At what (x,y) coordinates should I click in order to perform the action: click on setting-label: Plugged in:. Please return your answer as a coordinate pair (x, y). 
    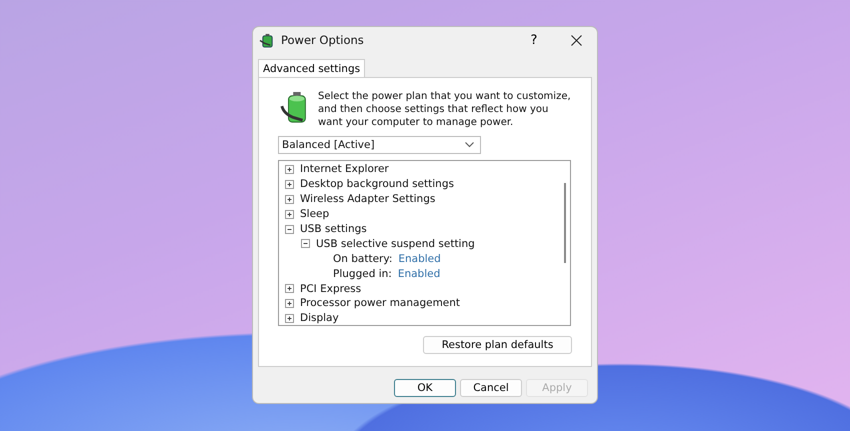
    Looking at the image, I should click on (362, 274).